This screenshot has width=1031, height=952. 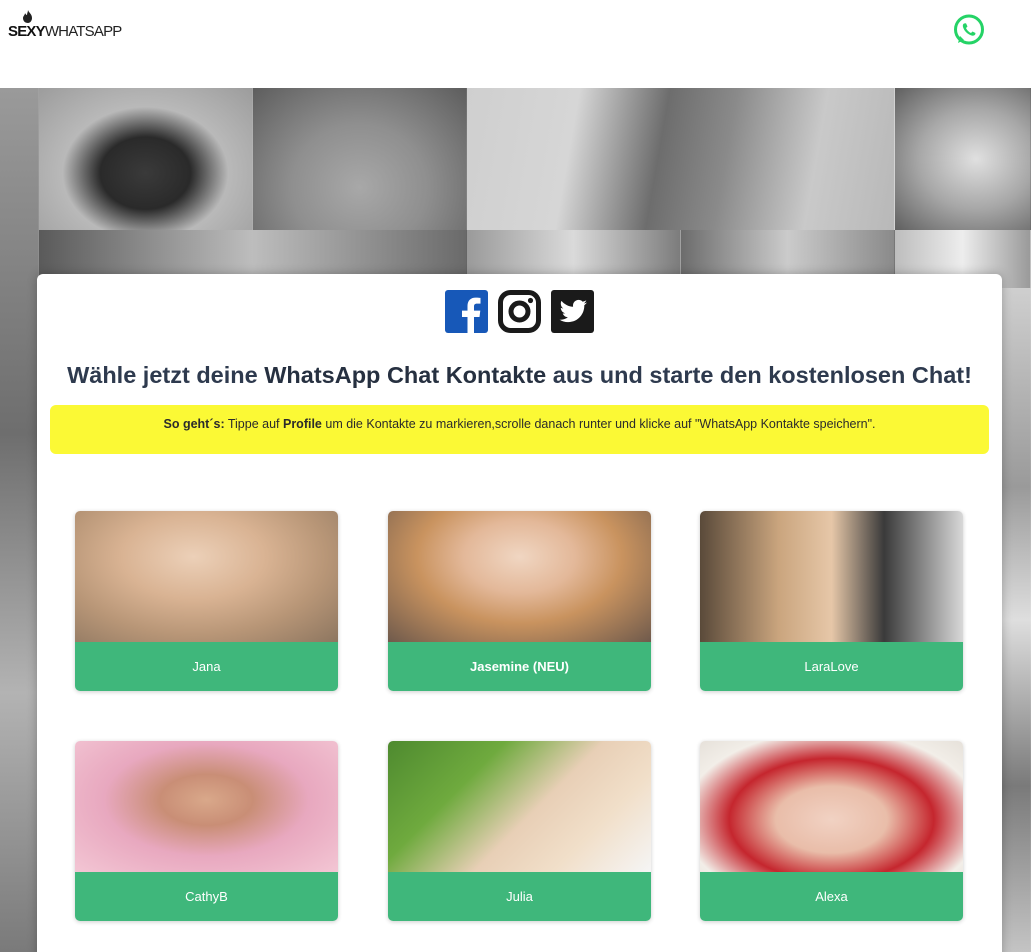 What do you see at coordinates (405, 375) in the screenshot?
I see `headline-strong: WhatsApp Chat Kontakte` at bounding box center [405, 375].